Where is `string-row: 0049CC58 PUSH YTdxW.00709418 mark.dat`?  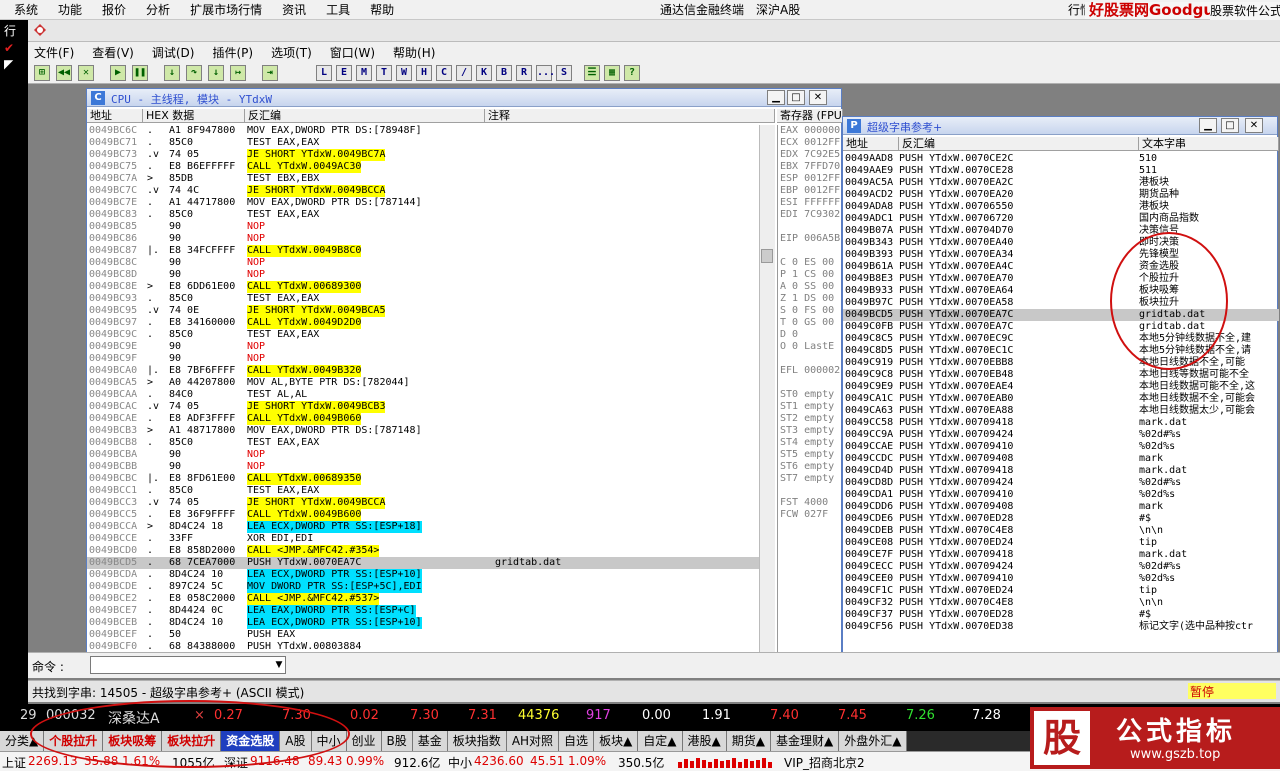
string-row: 0049CC58 PUSH YTdxW.00709418 mark.dat is located at coordinates (1061, 423).